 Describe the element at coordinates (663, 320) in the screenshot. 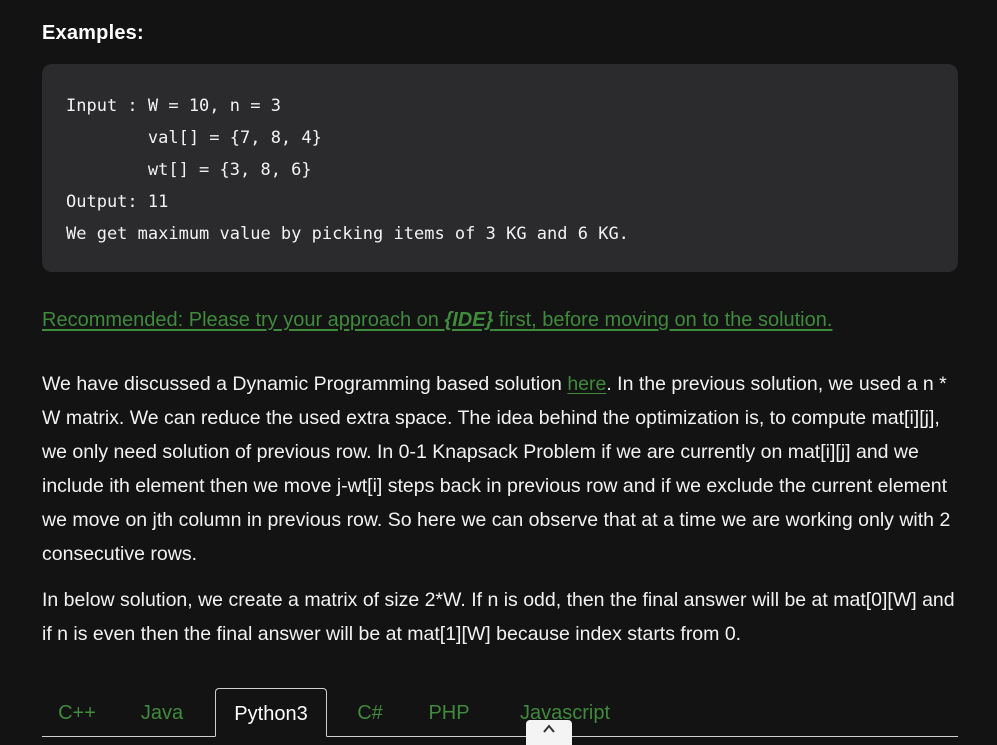

I see `recommended-suffix: first, before moving on to the solution.` at that location.